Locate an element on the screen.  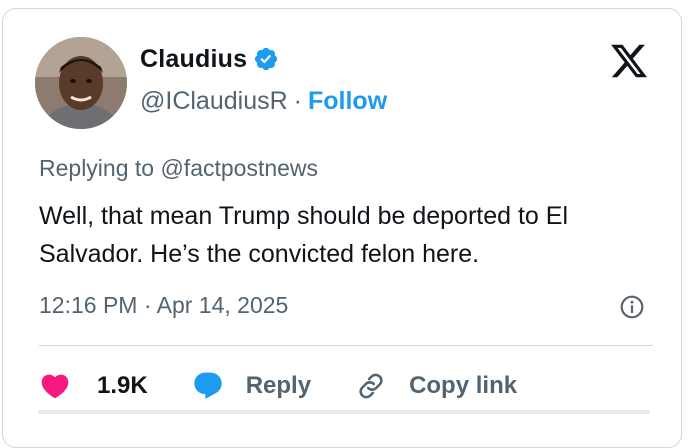
author-name: Claudius is located at coordinates (193, 59).